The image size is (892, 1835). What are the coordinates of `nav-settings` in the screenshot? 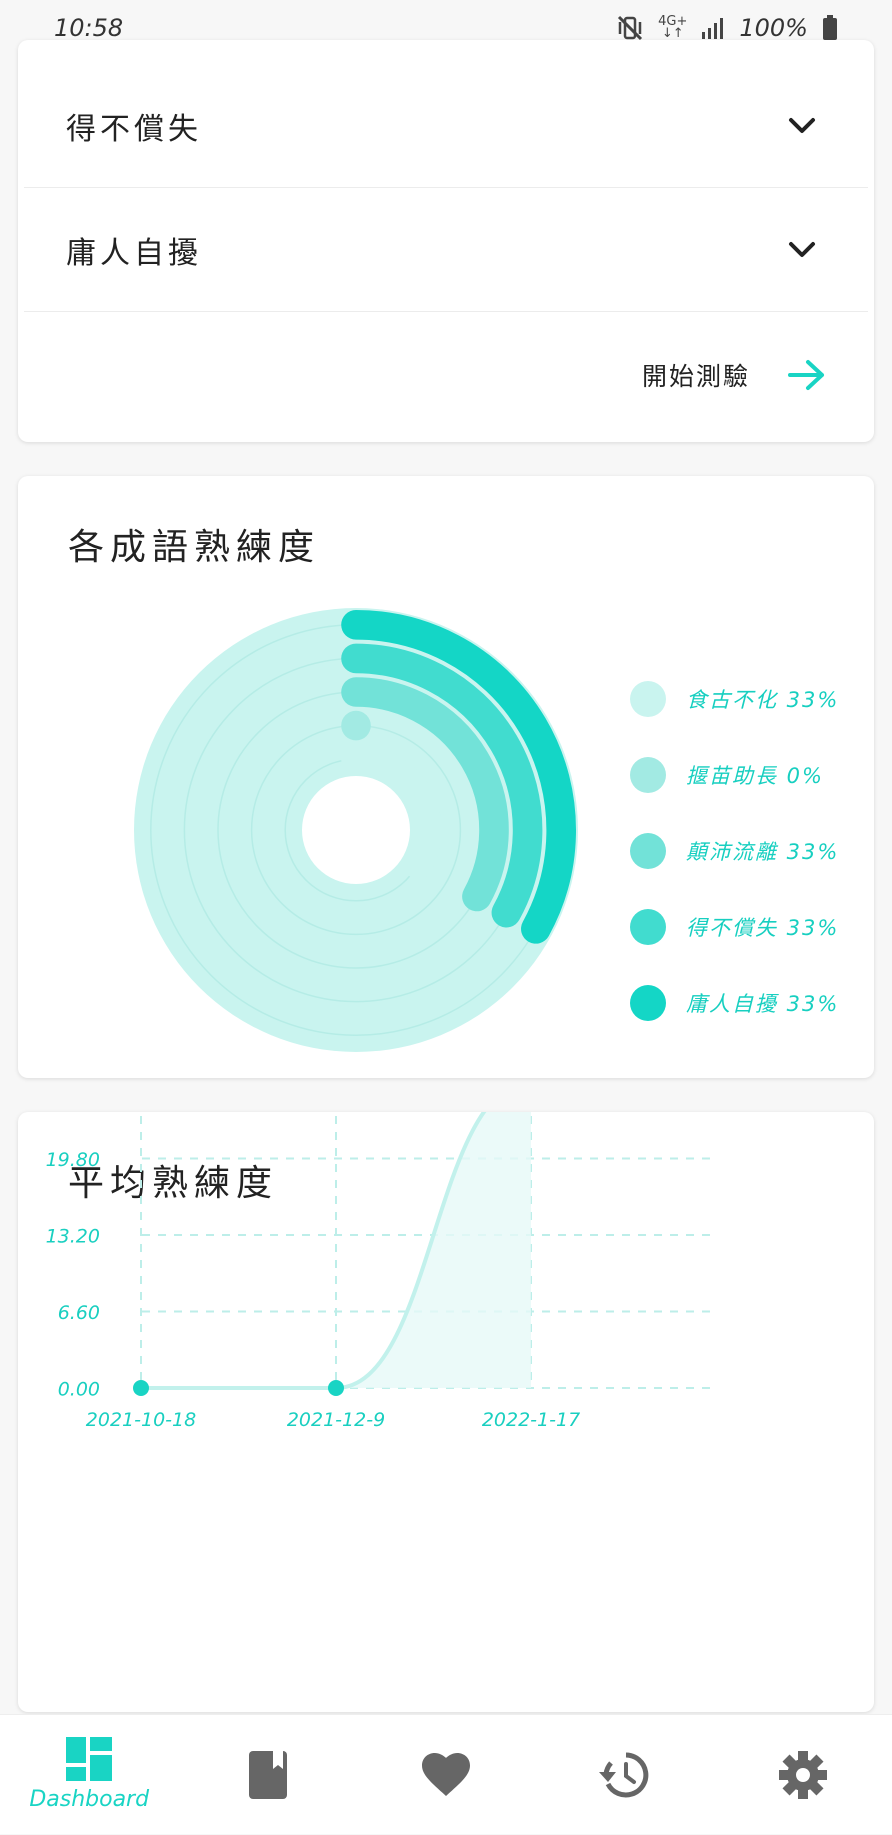 It's located at (803, 1775).